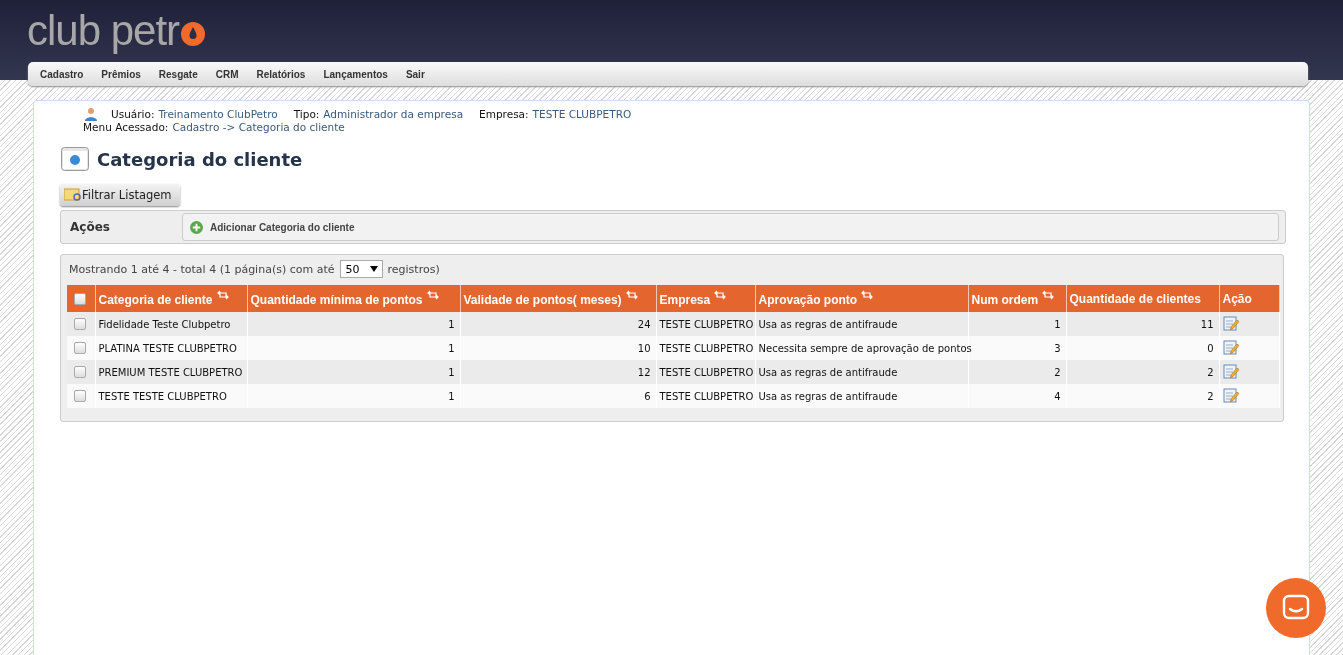  Describe the element at coordinates (258, 127) in the screenshot. I see `breadcrumb: Cadastro -> Categoria do cliente` at that location.